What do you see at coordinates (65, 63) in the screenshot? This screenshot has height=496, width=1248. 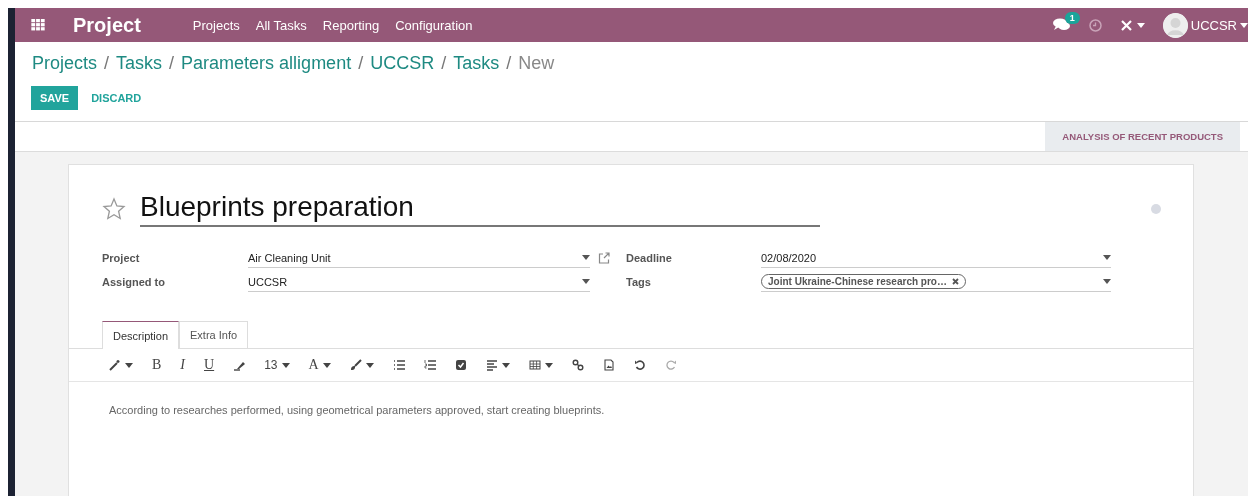 I see `breadcrumb-link: Projects` at bounding box center [65, 63].